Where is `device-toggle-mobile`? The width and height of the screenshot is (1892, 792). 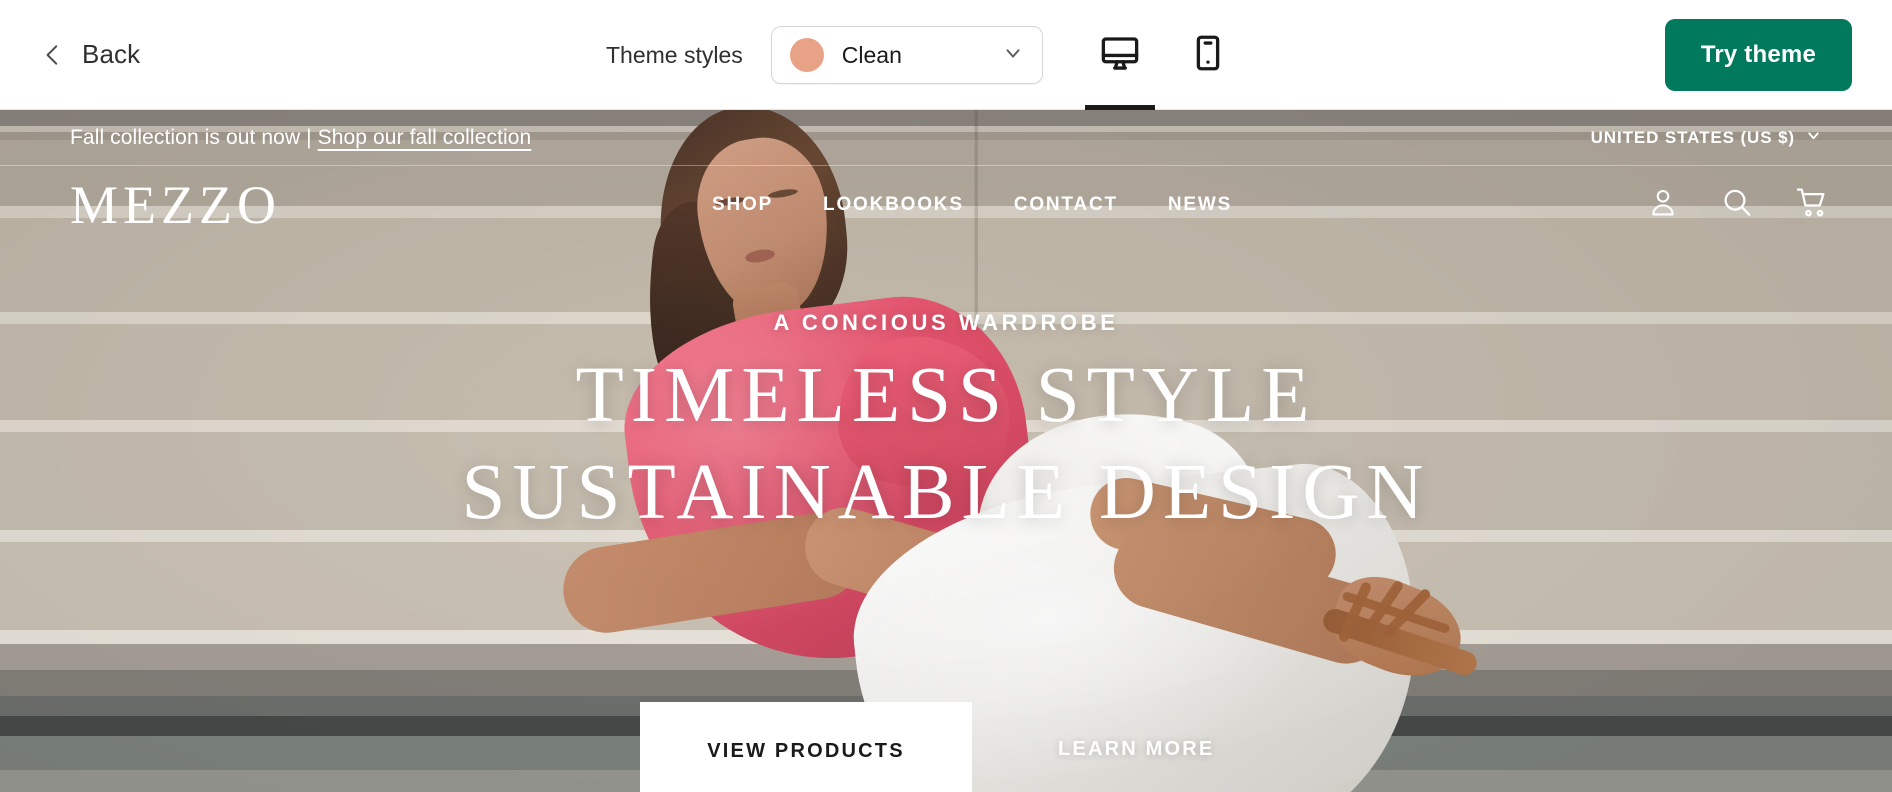
device-toggle-mobile is located at coordinates (1208, 55).